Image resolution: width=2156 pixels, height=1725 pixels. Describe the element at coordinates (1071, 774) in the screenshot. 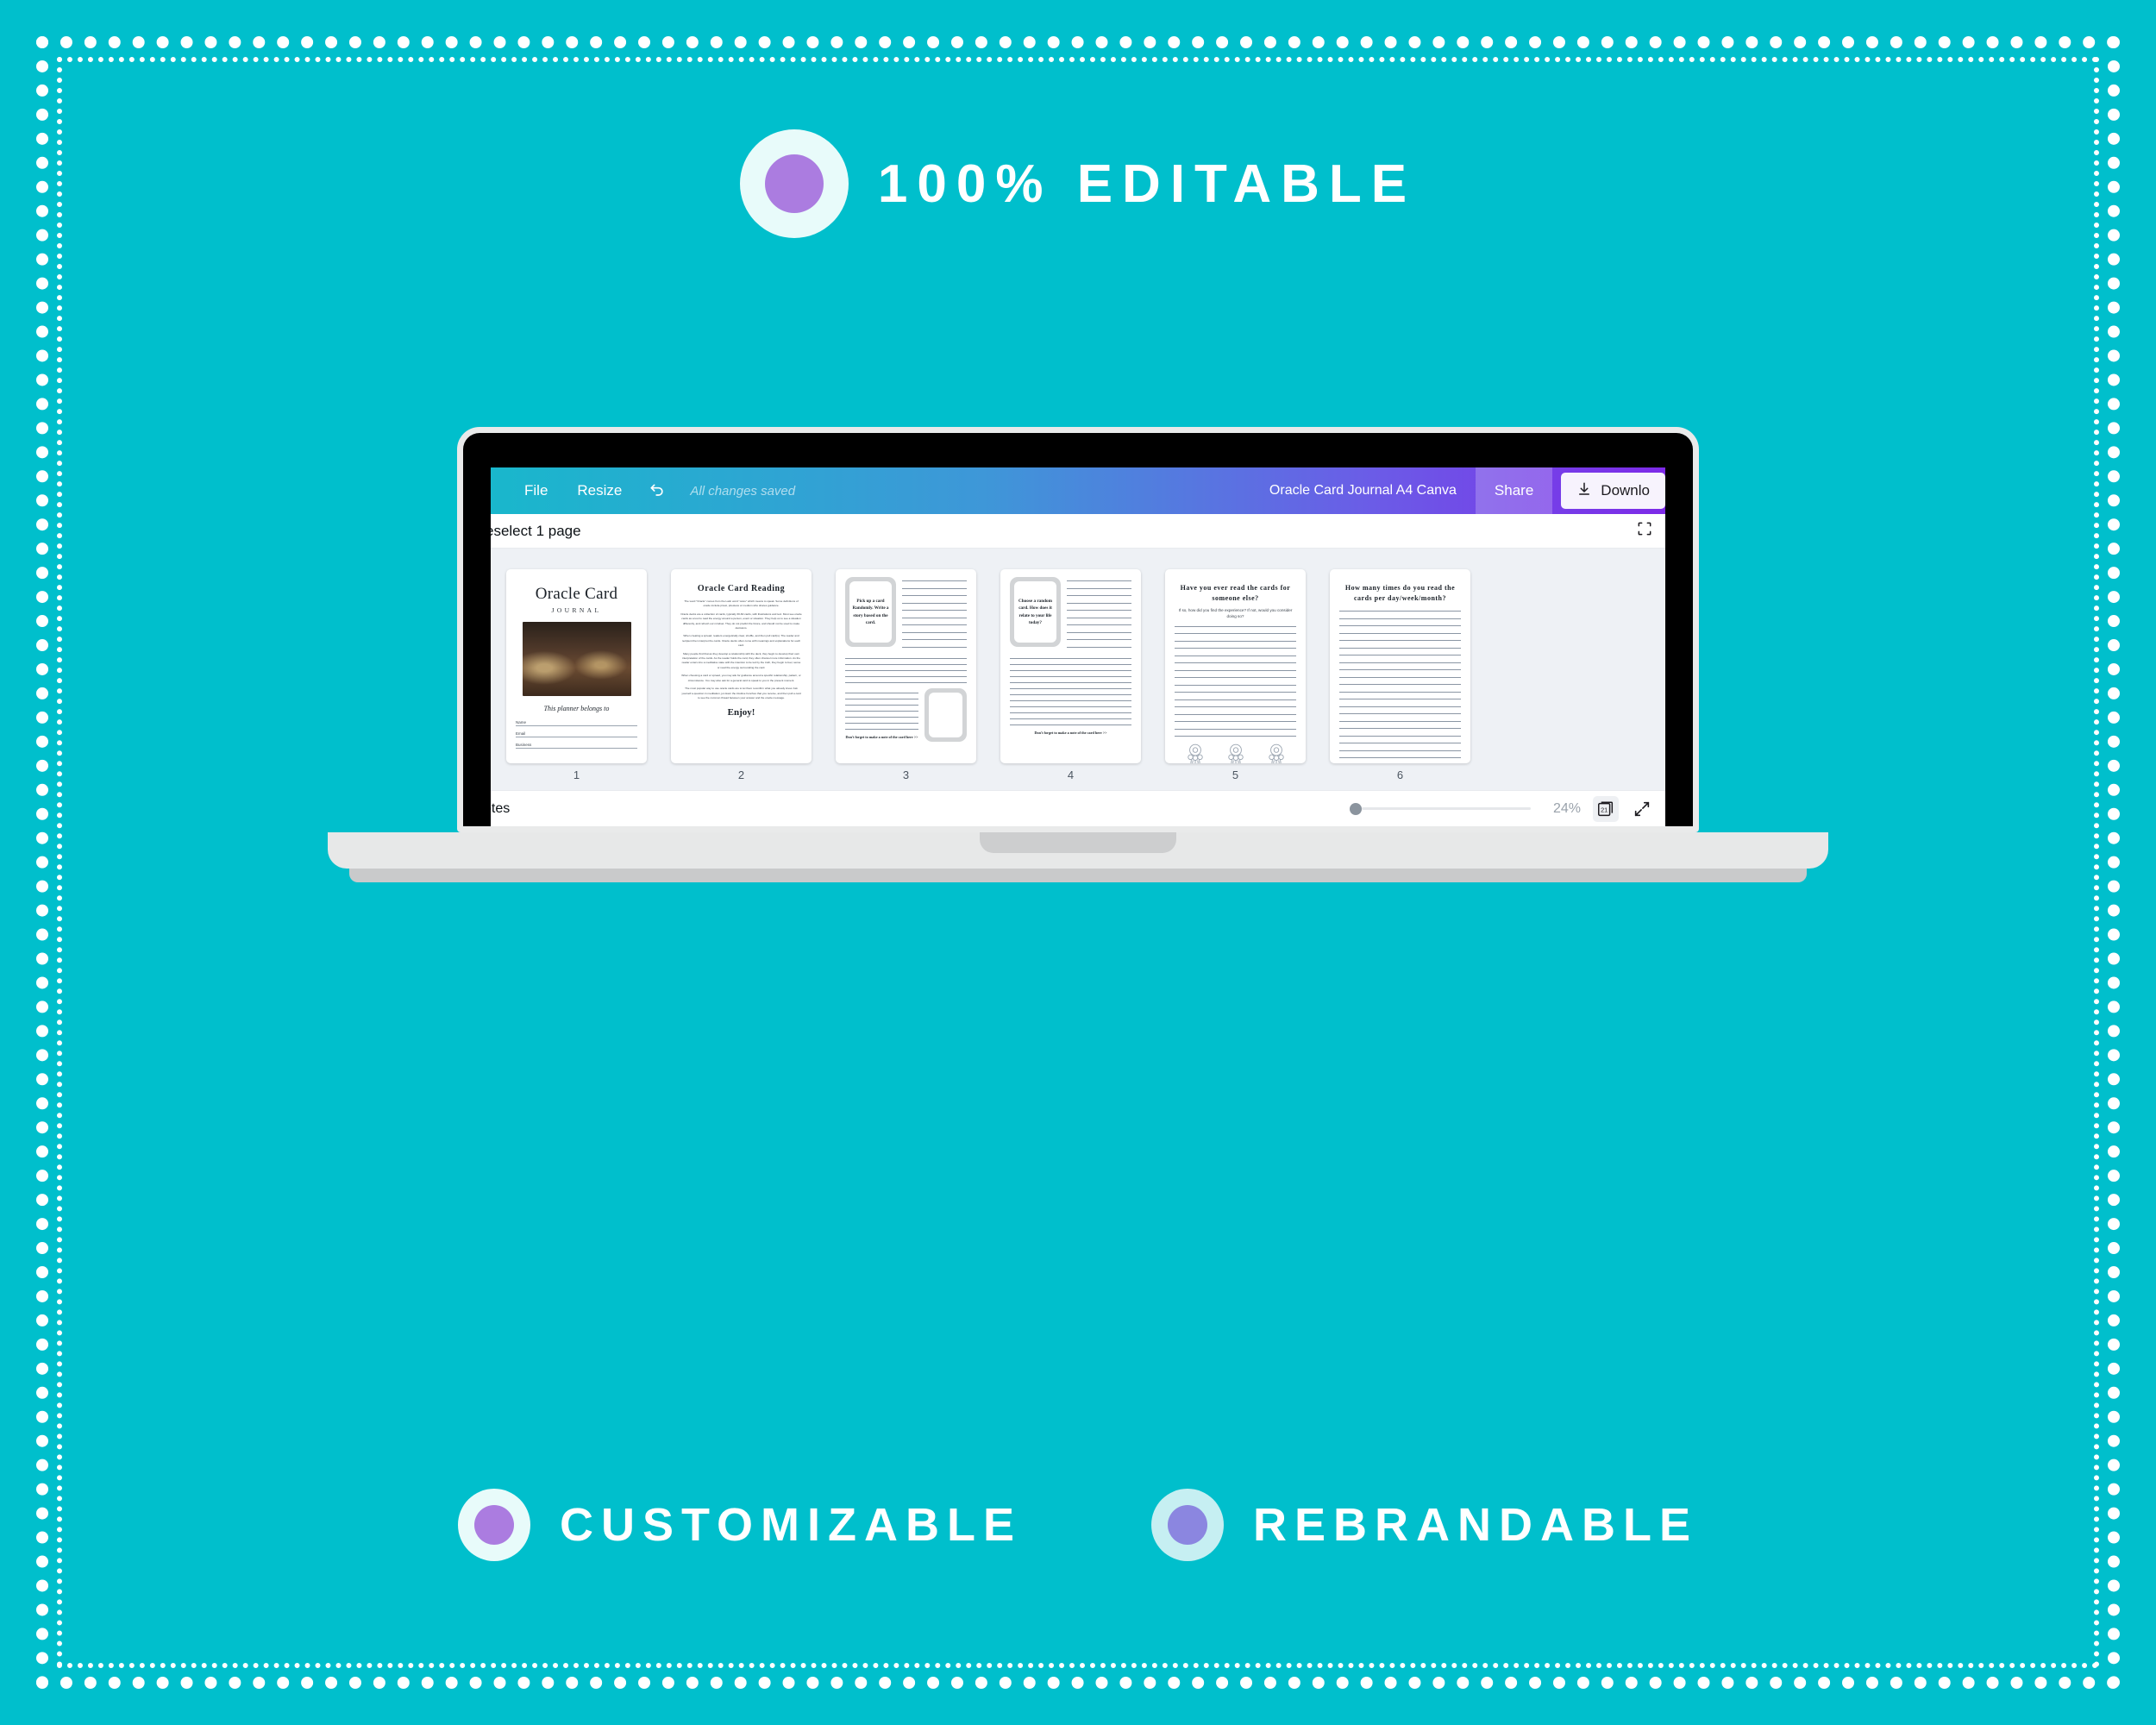

I see `page-number: 4` at that location.